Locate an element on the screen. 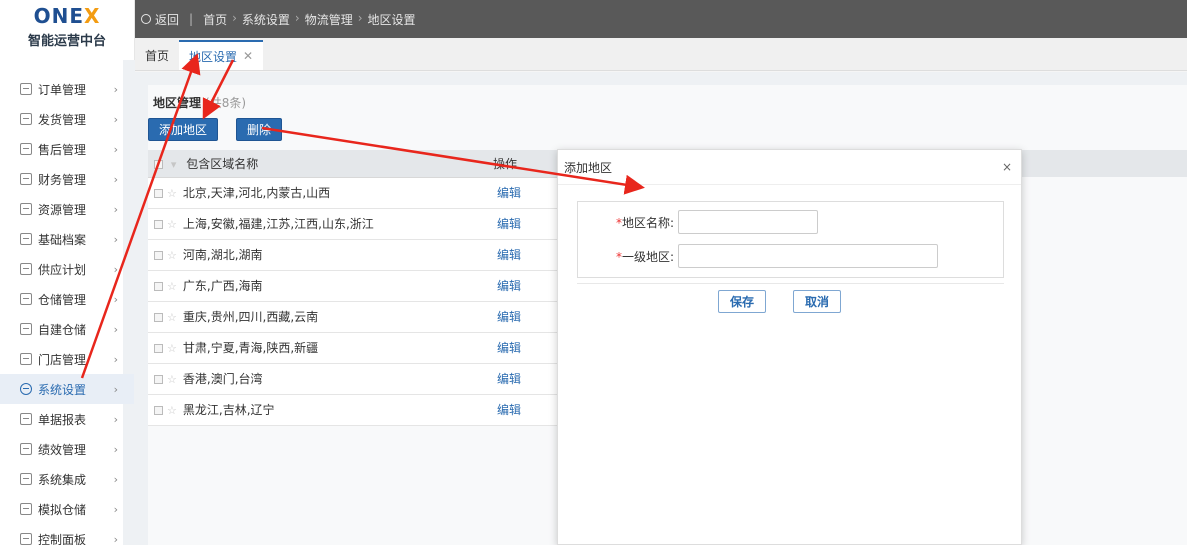 The height and width of the screenshot is (545, 1187). sidebar-item-order: 订单管理 › is located at coordinates (67, 89).